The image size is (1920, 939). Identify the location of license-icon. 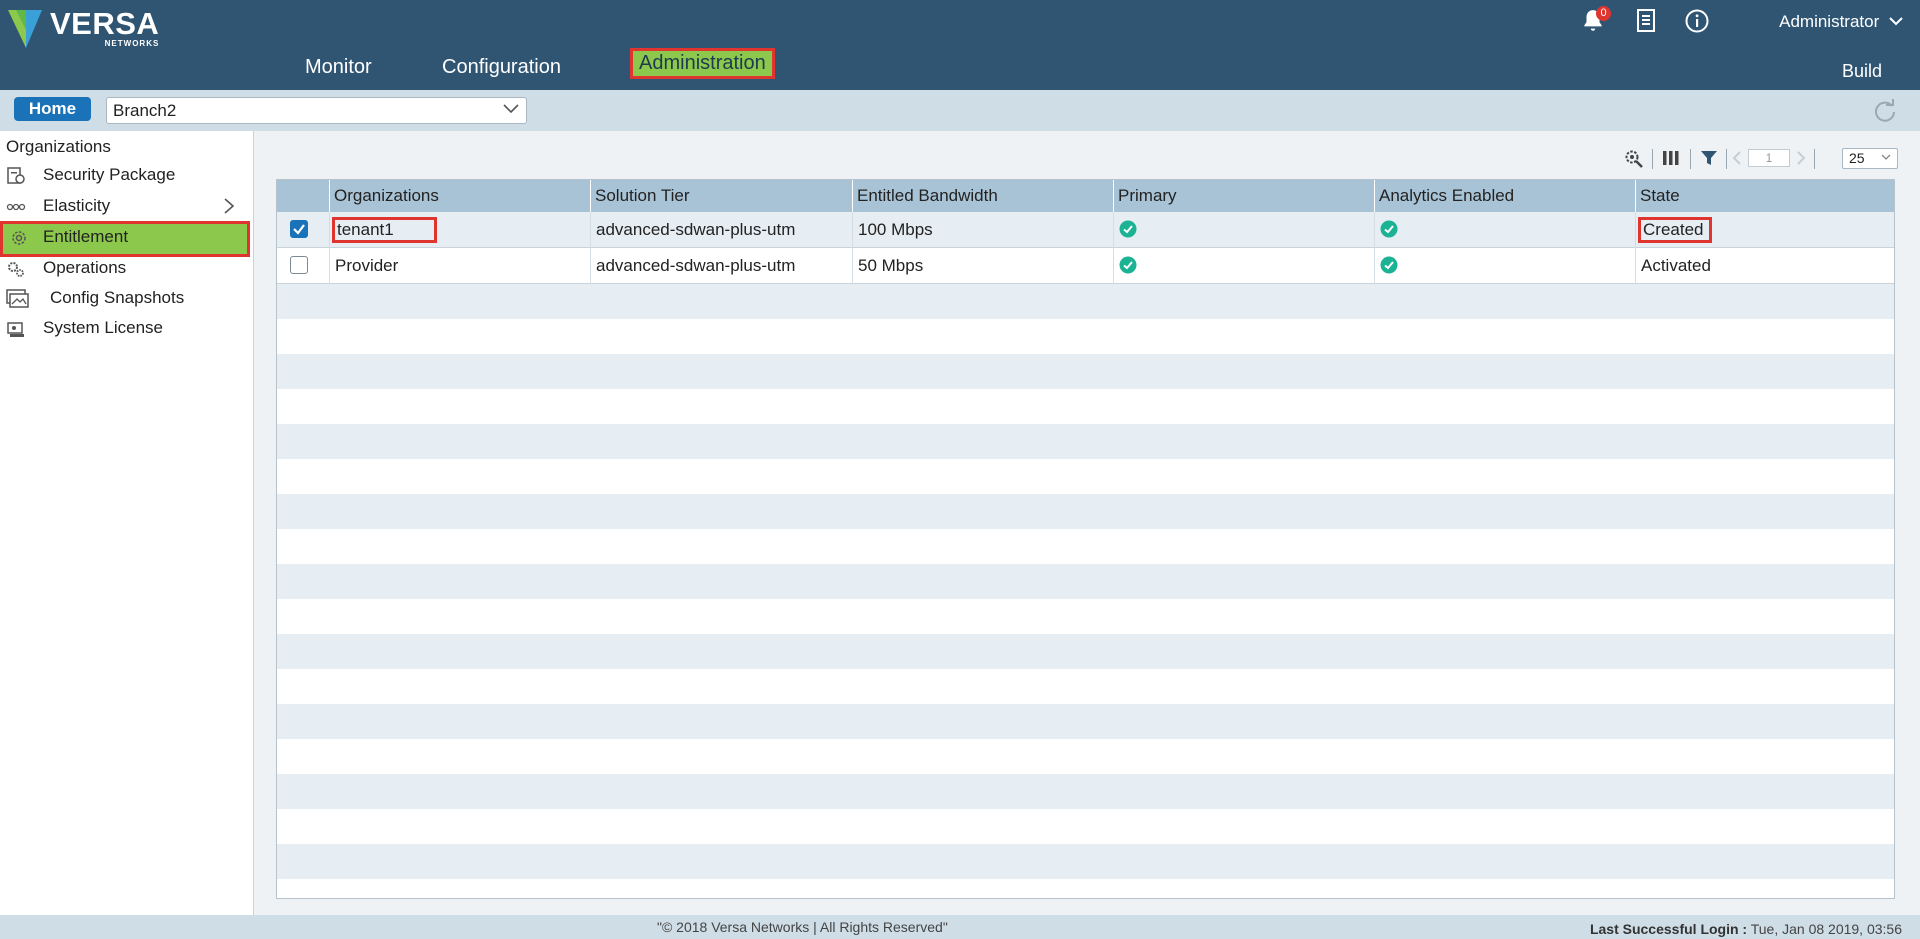
(15, 329).